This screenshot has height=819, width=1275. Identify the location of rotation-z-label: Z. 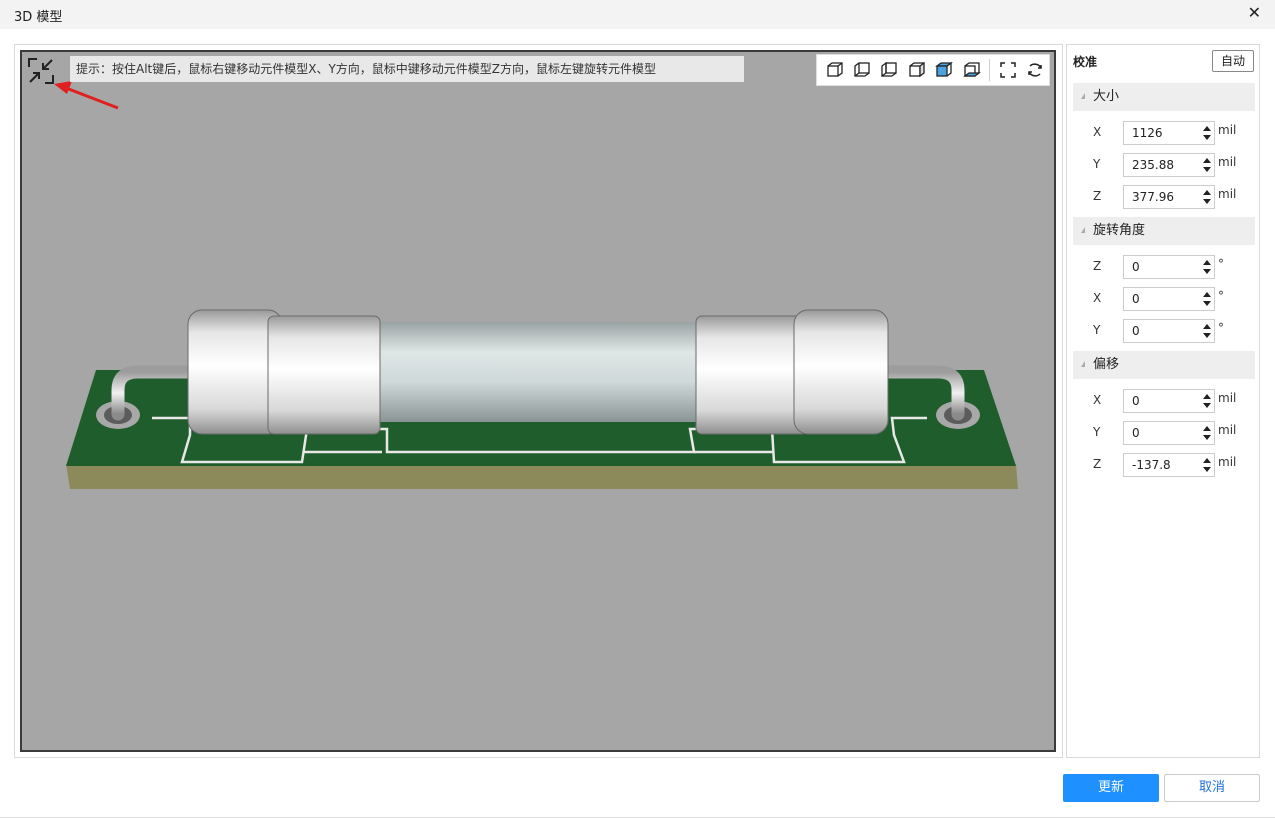
(1097, 266).